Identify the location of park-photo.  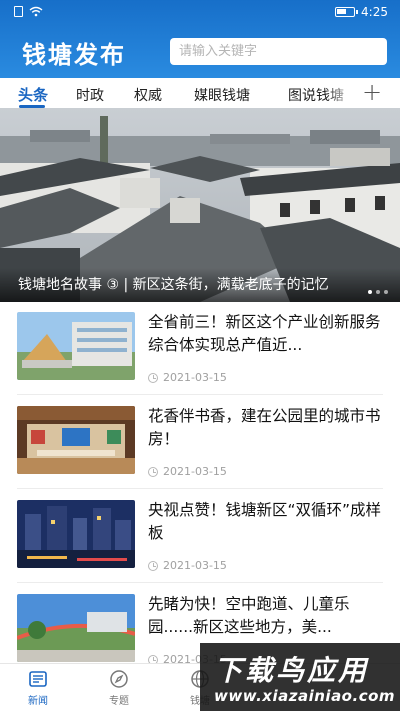
(76, 628).